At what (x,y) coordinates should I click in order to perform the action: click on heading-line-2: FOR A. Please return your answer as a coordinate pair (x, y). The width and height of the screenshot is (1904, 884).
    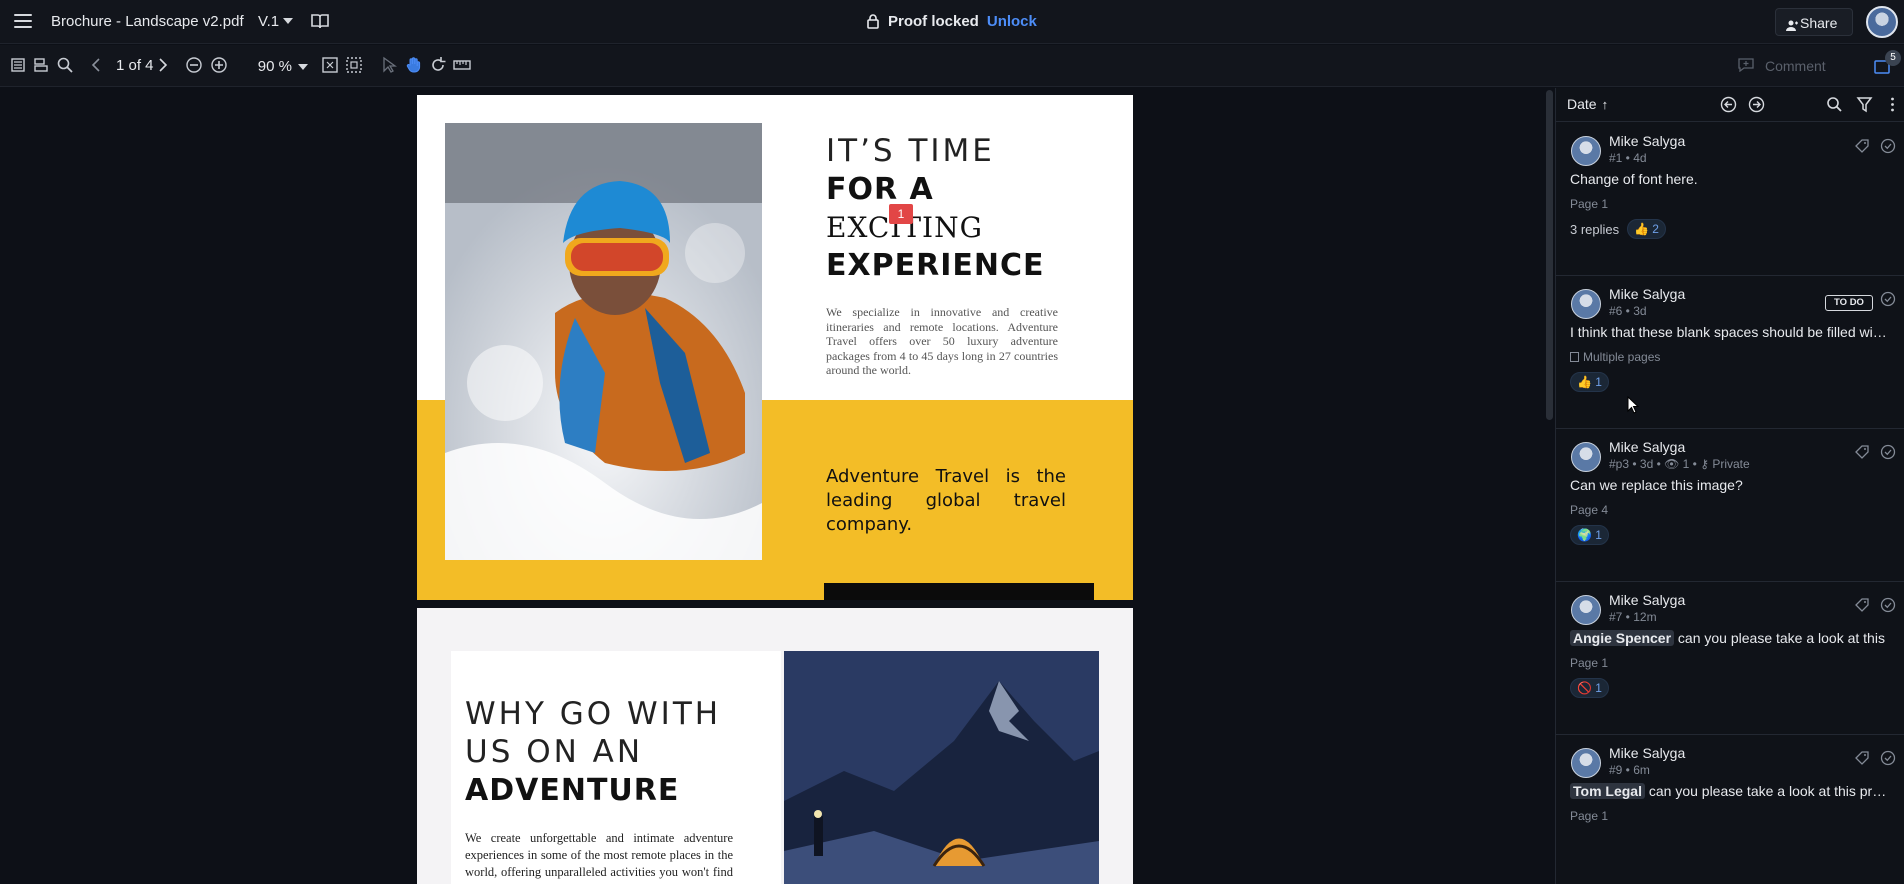
    Looking at the image, I should click on (880, 189).